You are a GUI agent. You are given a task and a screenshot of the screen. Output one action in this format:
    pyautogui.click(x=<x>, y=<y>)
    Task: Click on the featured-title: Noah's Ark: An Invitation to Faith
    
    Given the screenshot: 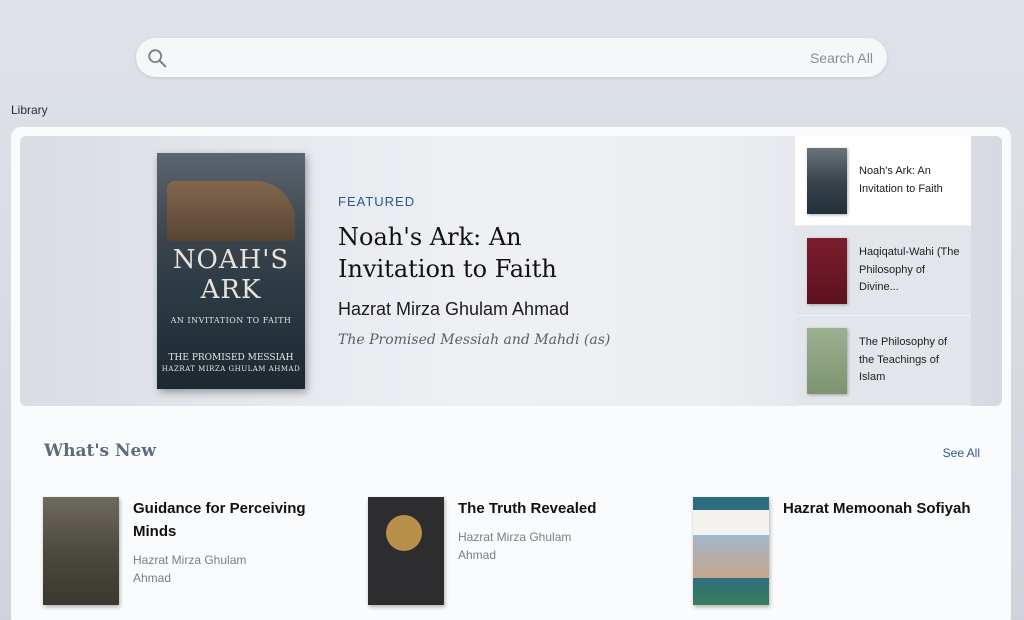 What is the action you would take?
    pyautogui.click(x=468, y=253)
    